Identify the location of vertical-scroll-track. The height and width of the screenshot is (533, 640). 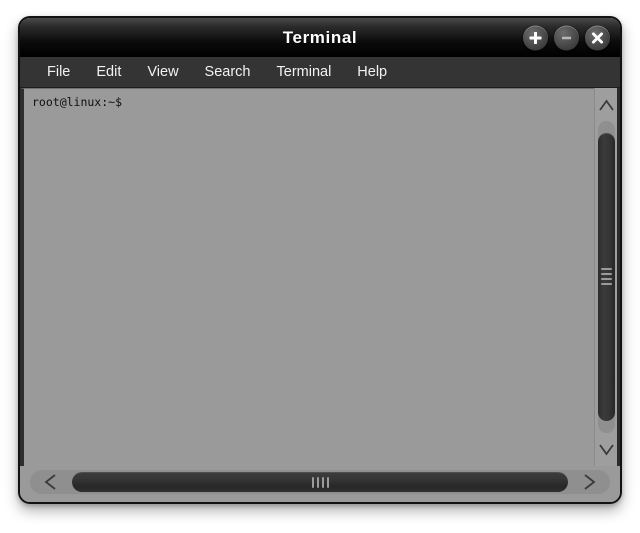
(606, 277).